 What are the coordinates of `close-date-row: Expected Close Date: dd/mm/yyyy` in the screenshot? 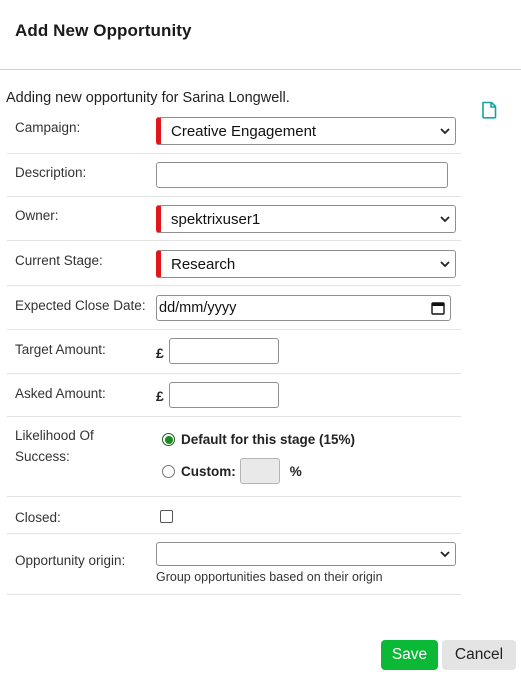 It's located at (234, 308).